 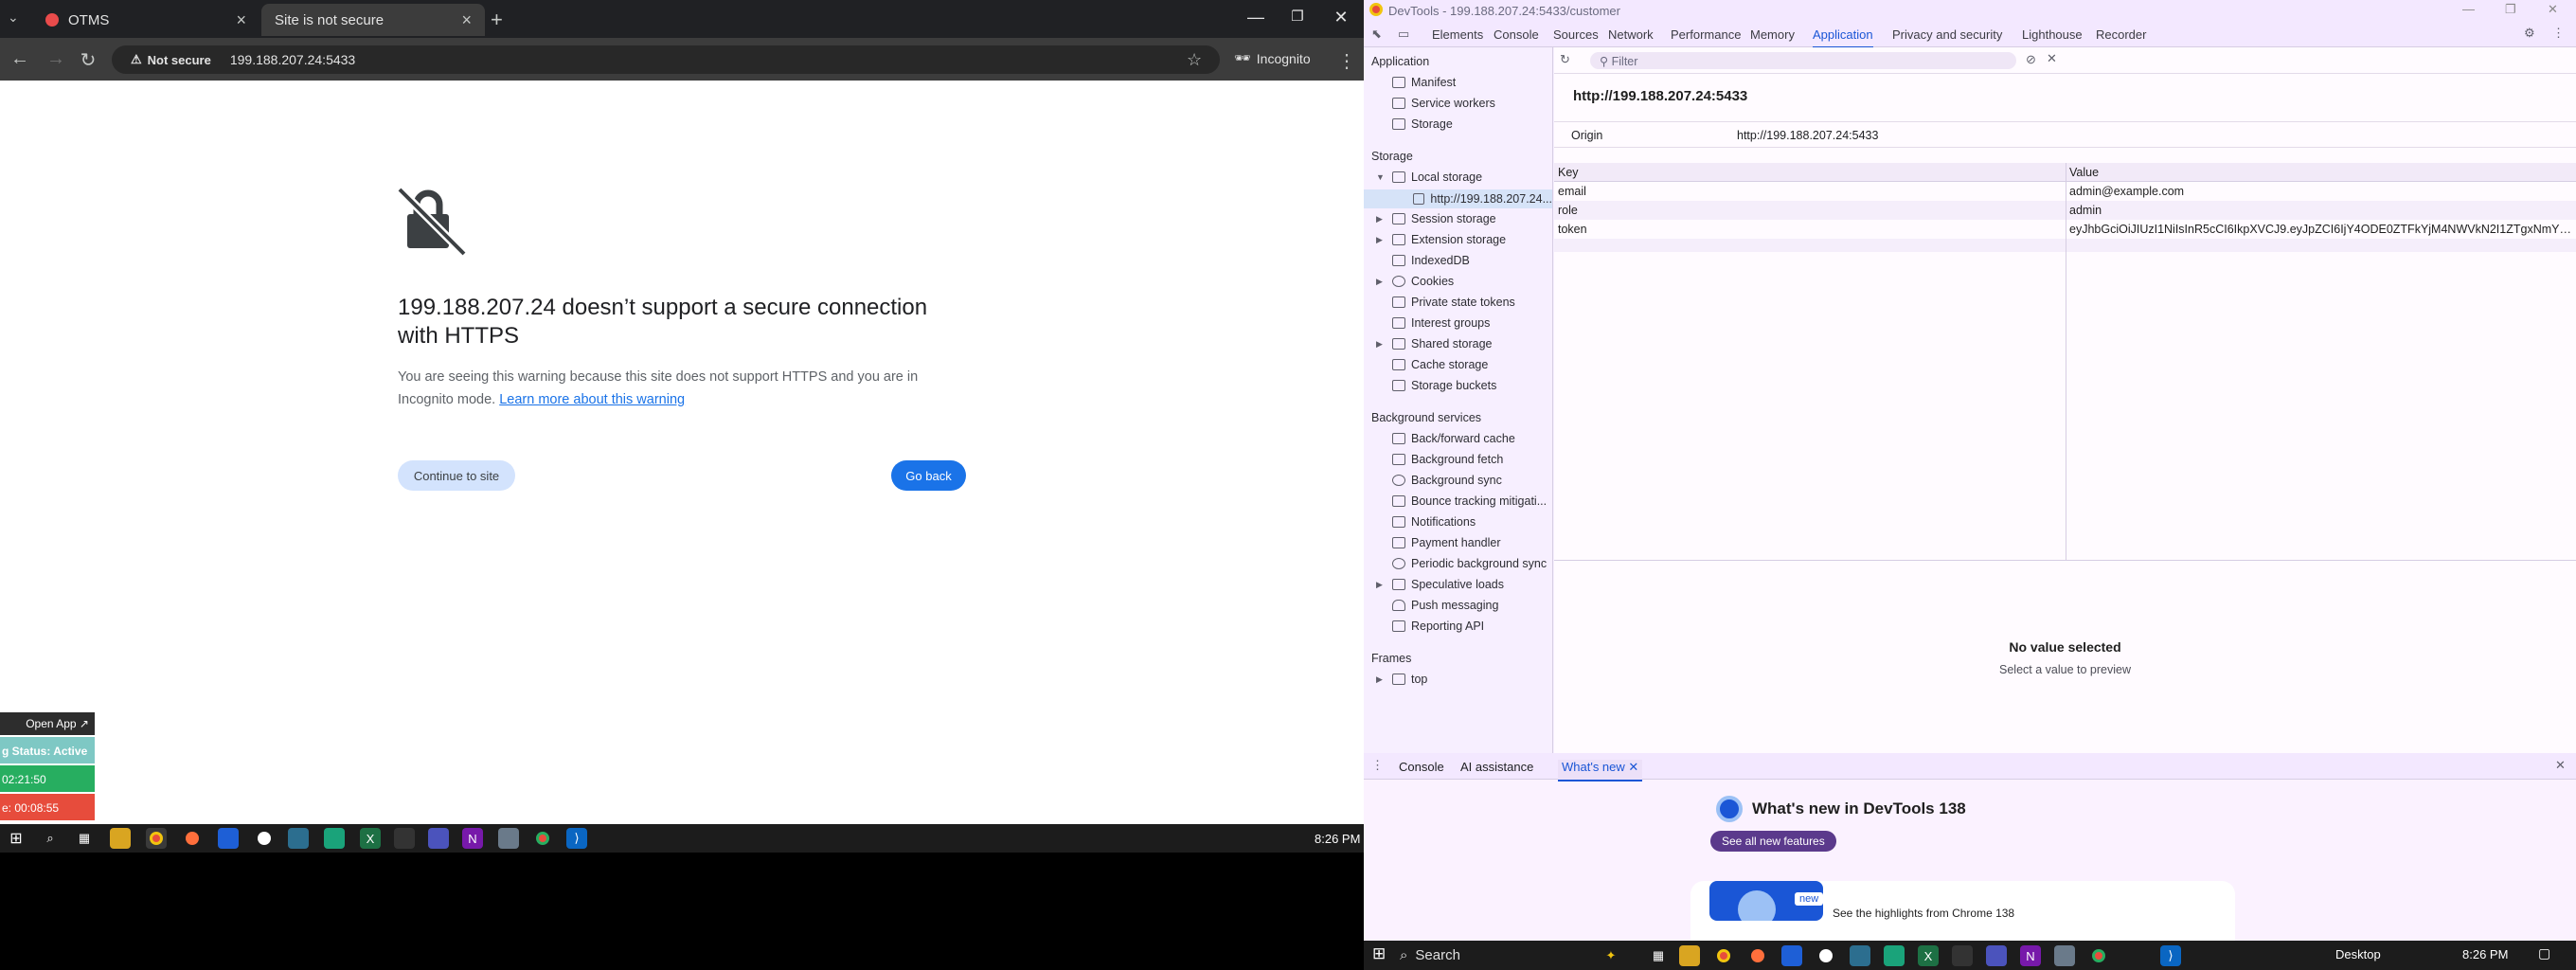 What do you see at coordinates (56, 59) in the screenshot?
I see `forward-icon: →` at bounding box center [56, 59].